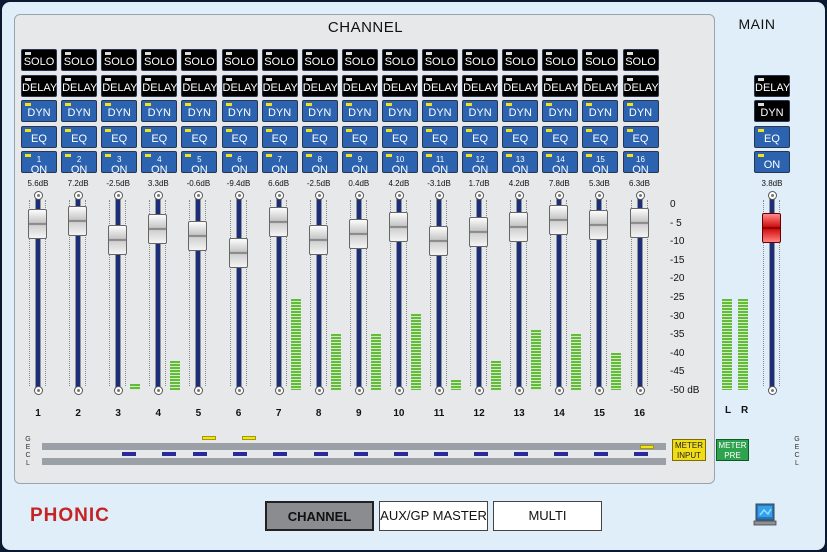  Describe the element at coordinates (119, 163) in the screenshot. I see `on-button-ch3: 3 ON` at that location.